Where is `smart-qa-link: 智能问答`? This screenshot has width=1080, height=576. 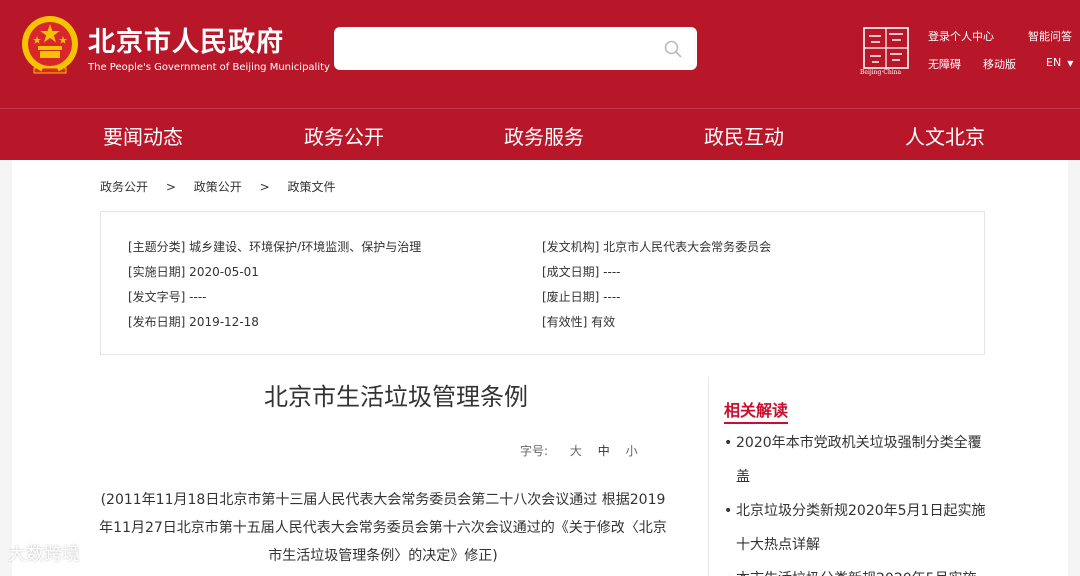 smart-qa-link: 智能问答 is located at coordinates (1050, 36).